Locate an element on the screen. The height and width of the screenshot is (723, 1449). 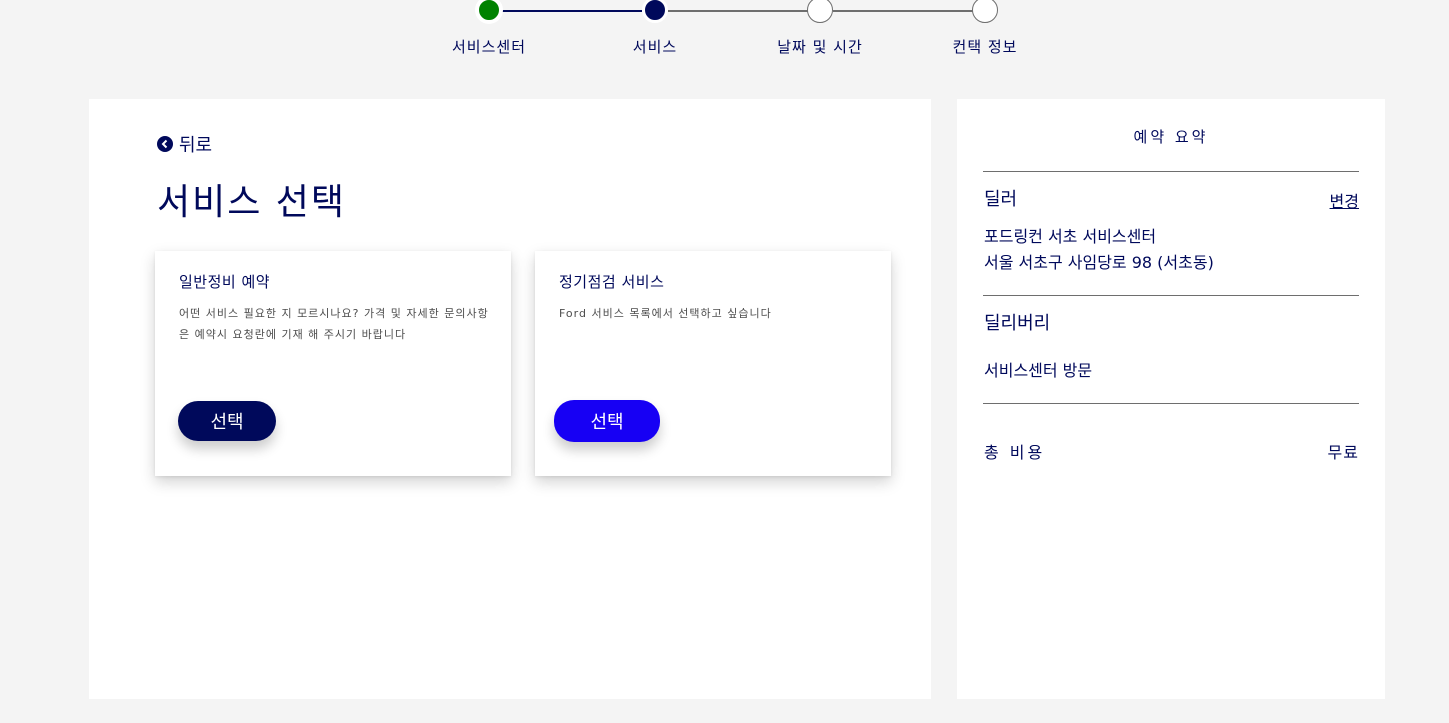
step-label-service-center: 서비스센터 is located at coordinates (489, 47).